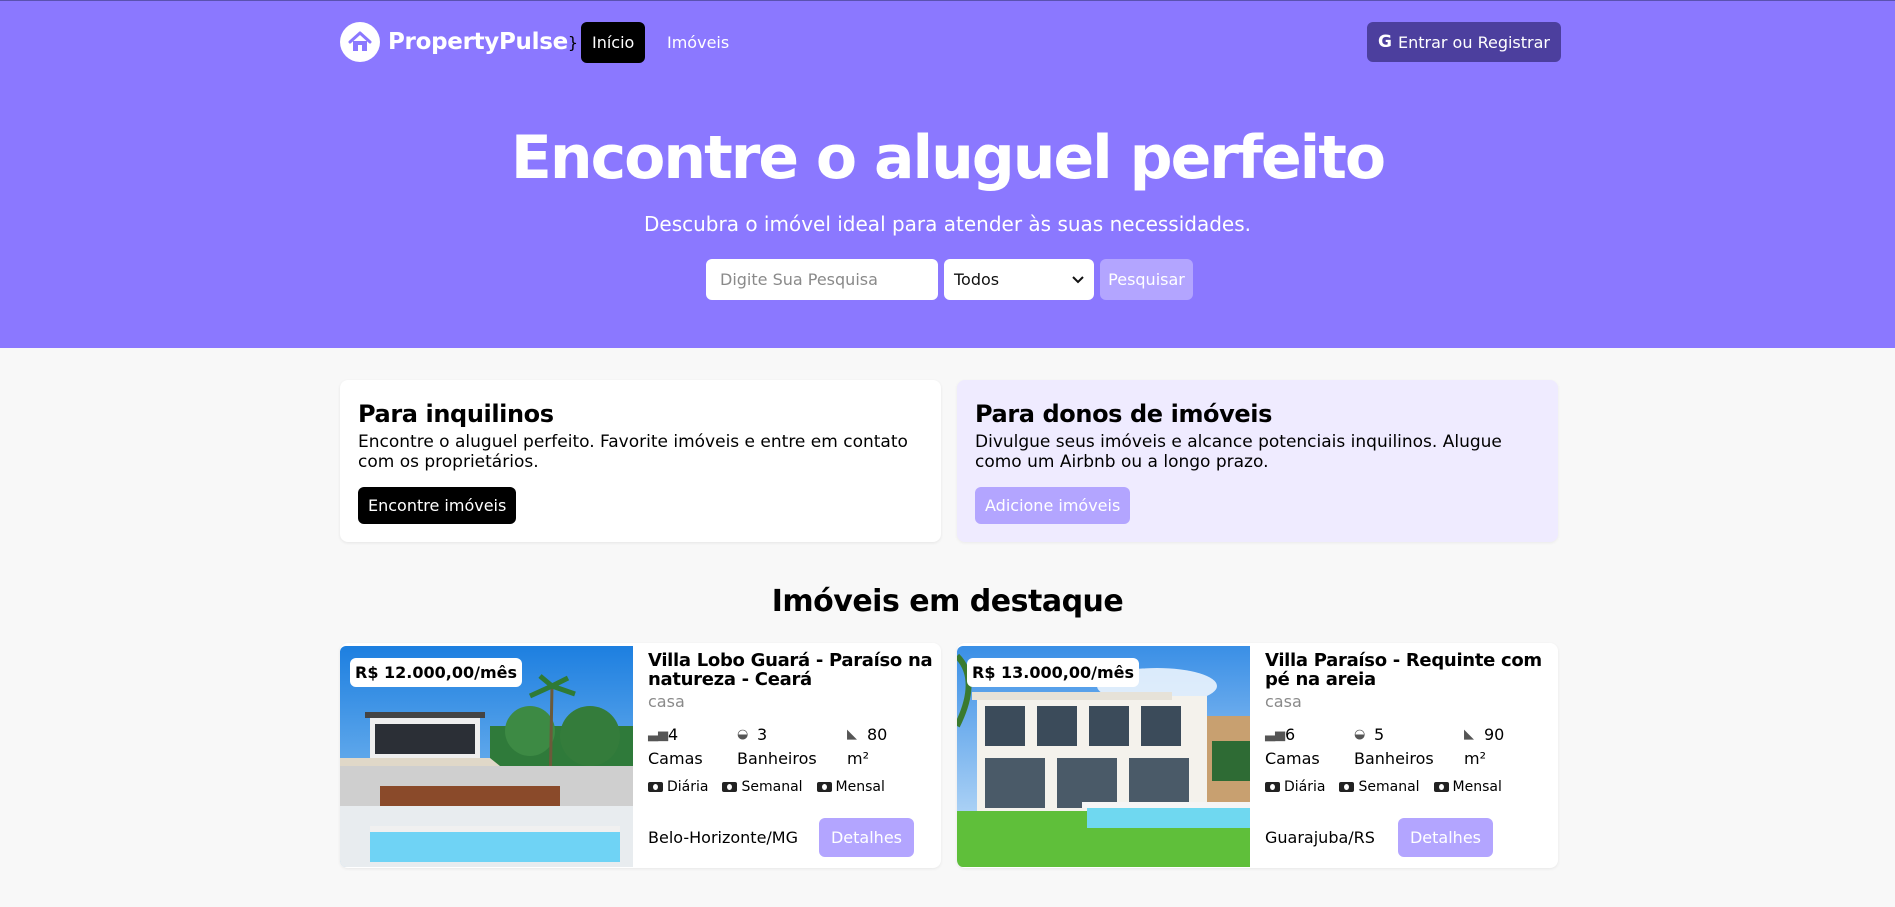  Describe the element at coordinates (698, 42) in the screenshot. I see `nav-properties: Imóveis` at that location.